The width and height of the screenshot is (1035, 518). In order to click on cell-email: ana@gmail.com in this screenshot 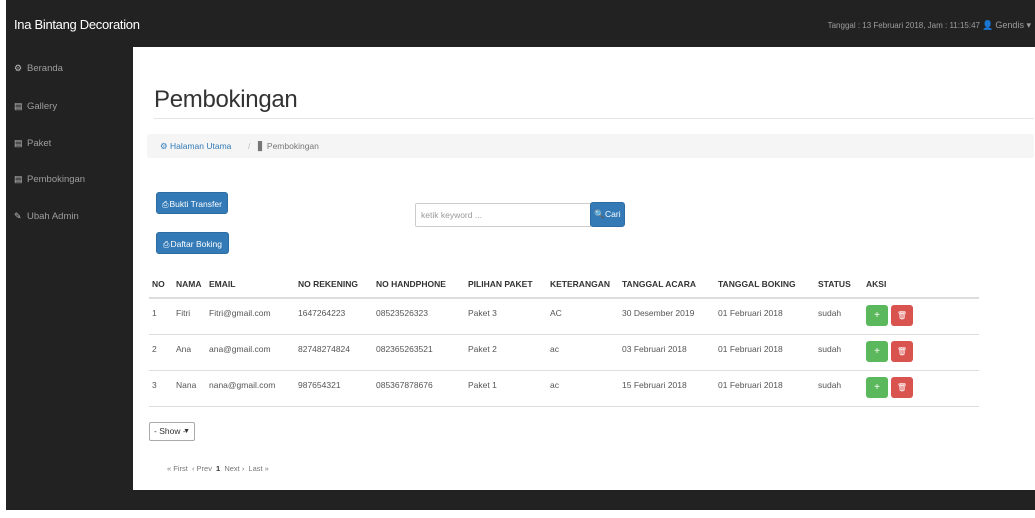, I will do `click(250, 352)`.